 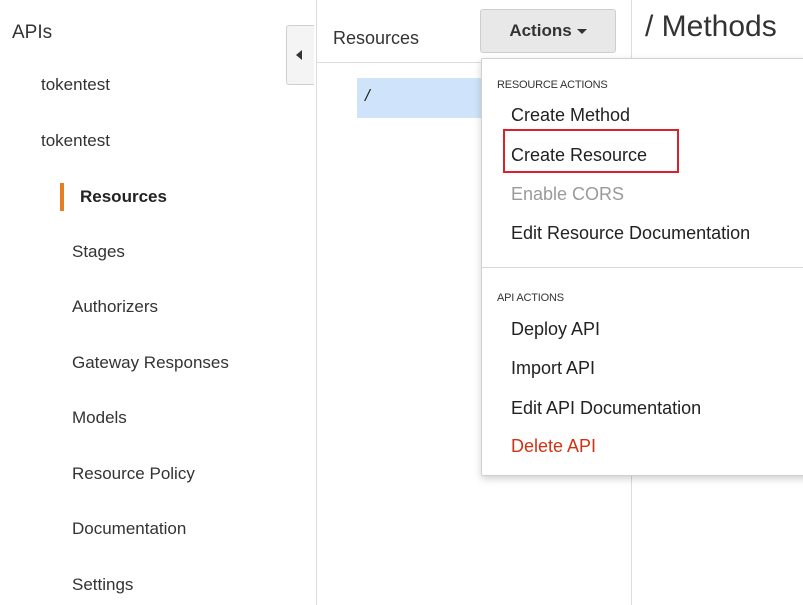 What do you see at coordinates (530, 298) in the screenshot?
I see `menu-section-header-api-actions: API ACTIONS` at bounding box center [530, 298].